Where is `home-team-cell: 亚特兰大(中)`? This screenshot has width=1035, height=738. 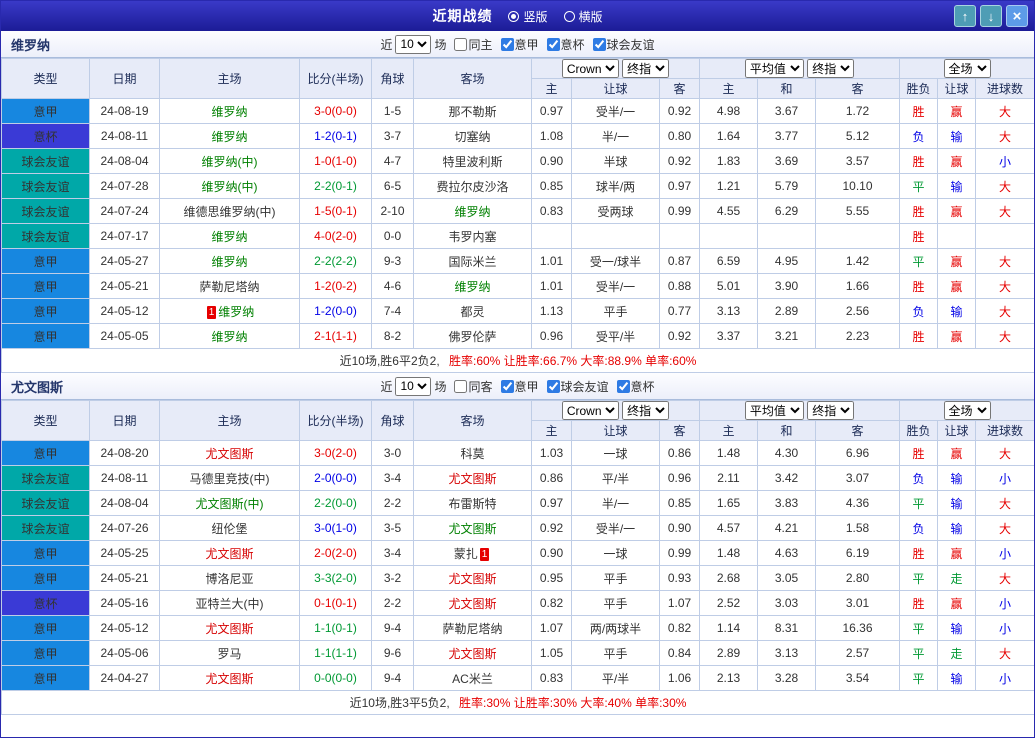 home-team-cell: 亚特兰大(中) is located at coordinates (229, 603).